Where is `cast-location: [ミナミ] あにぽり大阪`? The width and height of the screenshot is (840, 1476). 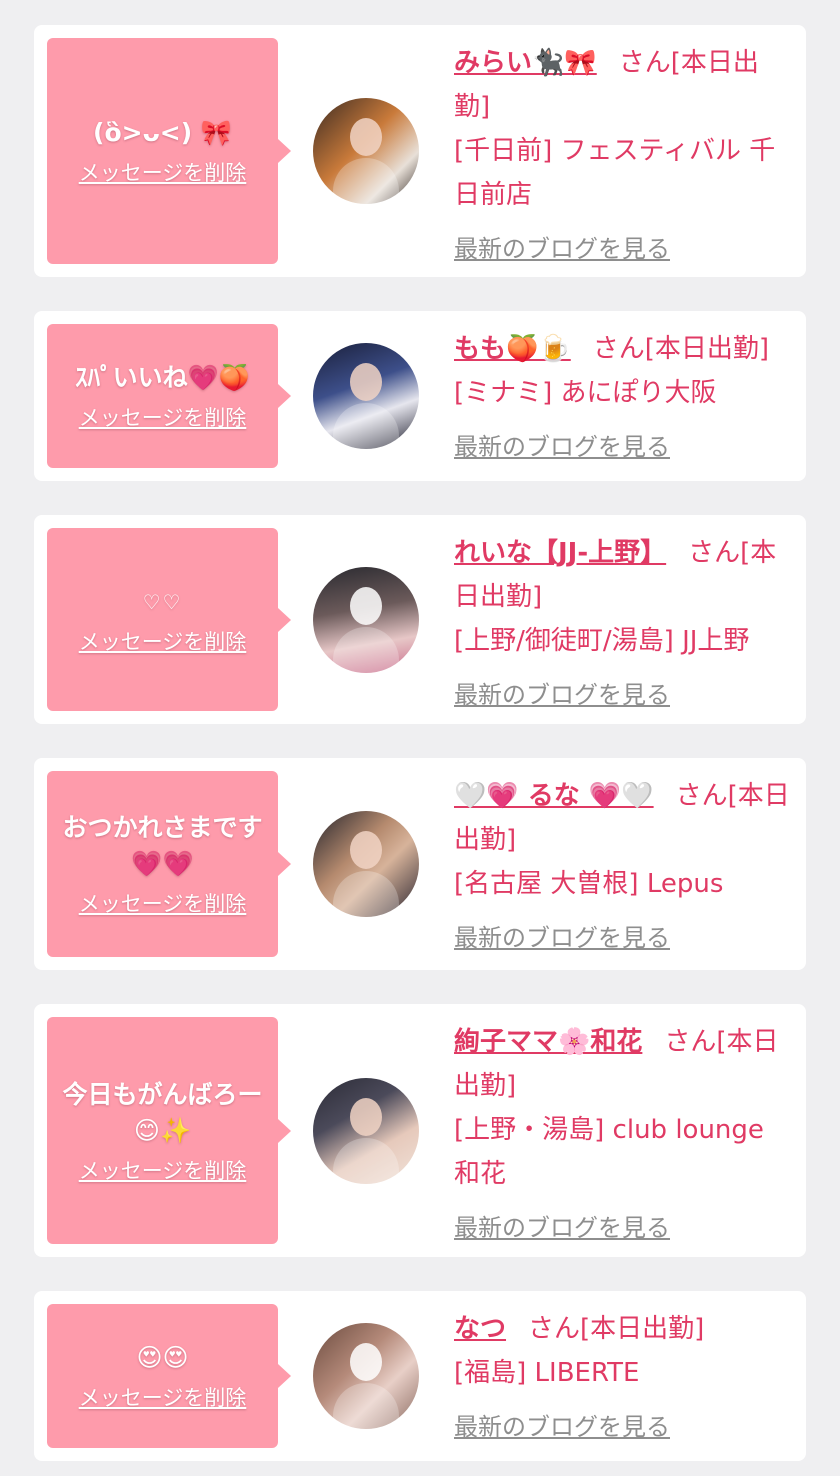
cast-location: [ミナミ] あにぽり大阪 is located at coordinates (585, 393).